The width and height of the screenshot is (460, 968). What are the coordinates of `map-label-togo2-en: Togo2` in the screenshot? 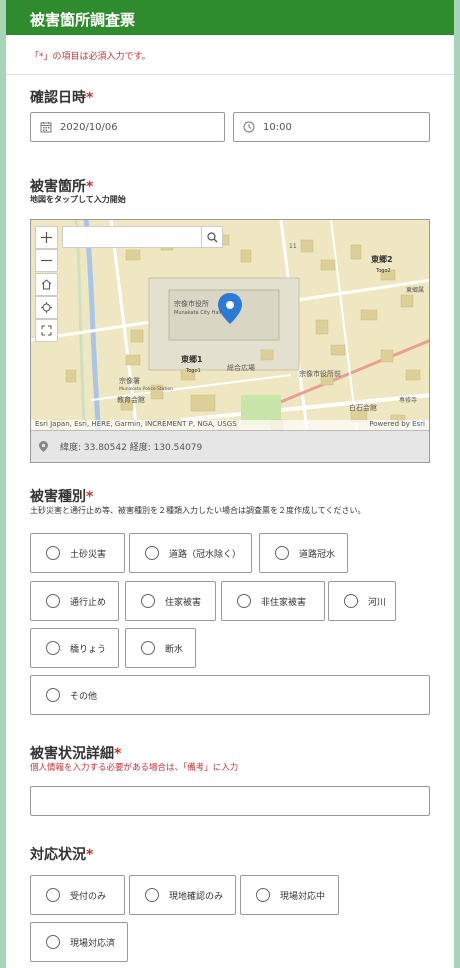 It's located at (383, 271).